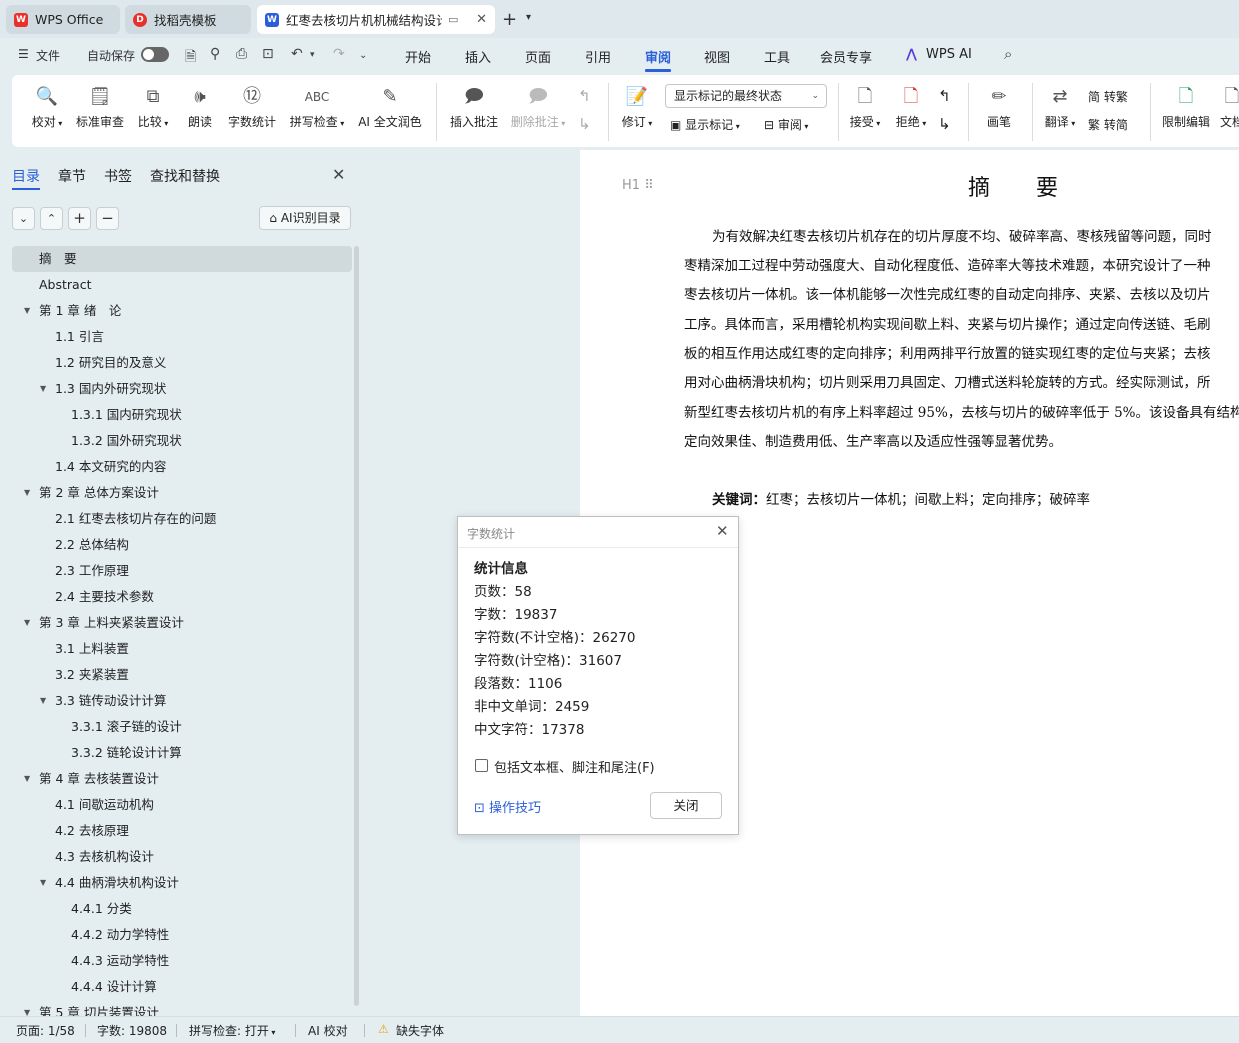 This screenshot has height=1043, width=1239. Describe the element at coordinates (182, 909) in the screenshot. I see `toc-item: 4.4.1 分类` at that location.